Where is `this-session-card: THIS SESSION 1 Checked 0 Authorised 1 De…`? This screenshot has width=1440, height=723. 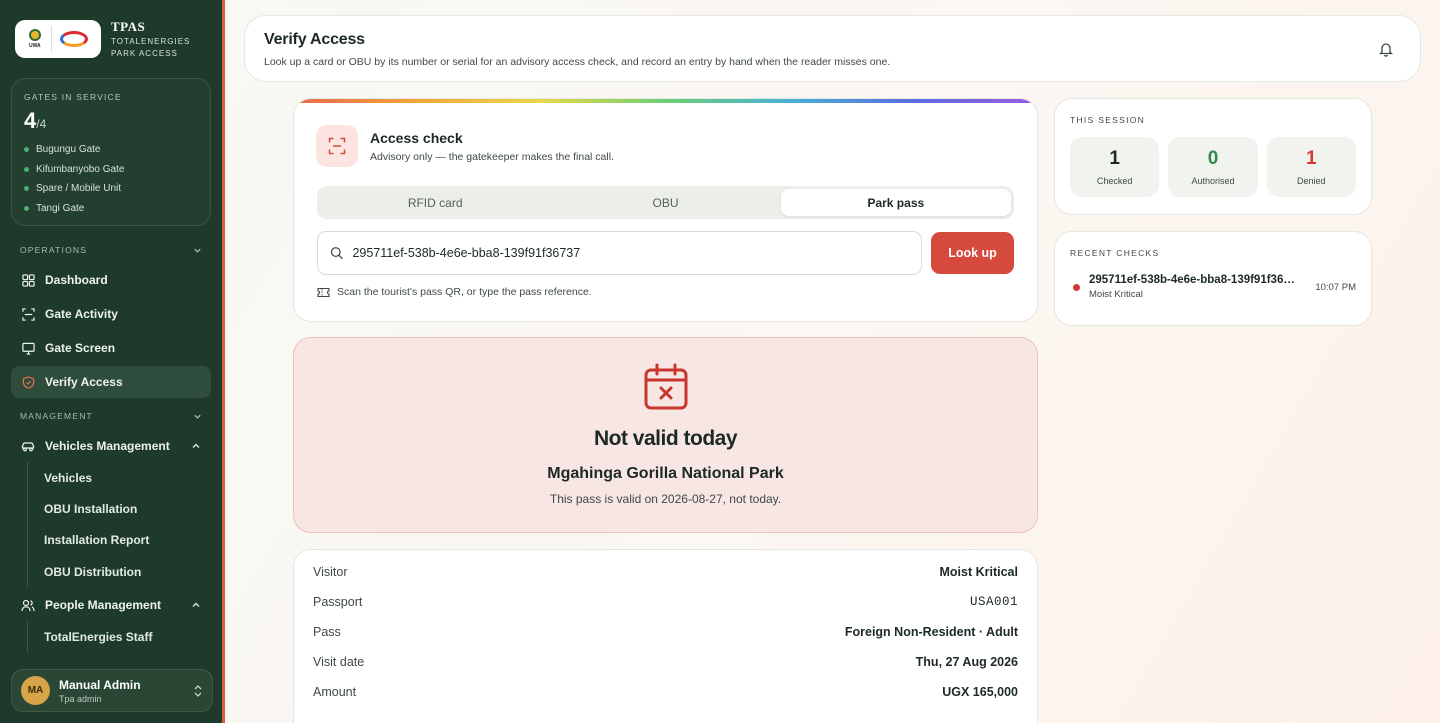
this-session-card: THIS SESSION 1 Checked 0 Authorised 1 De… is located at coordinates (1213, 156).